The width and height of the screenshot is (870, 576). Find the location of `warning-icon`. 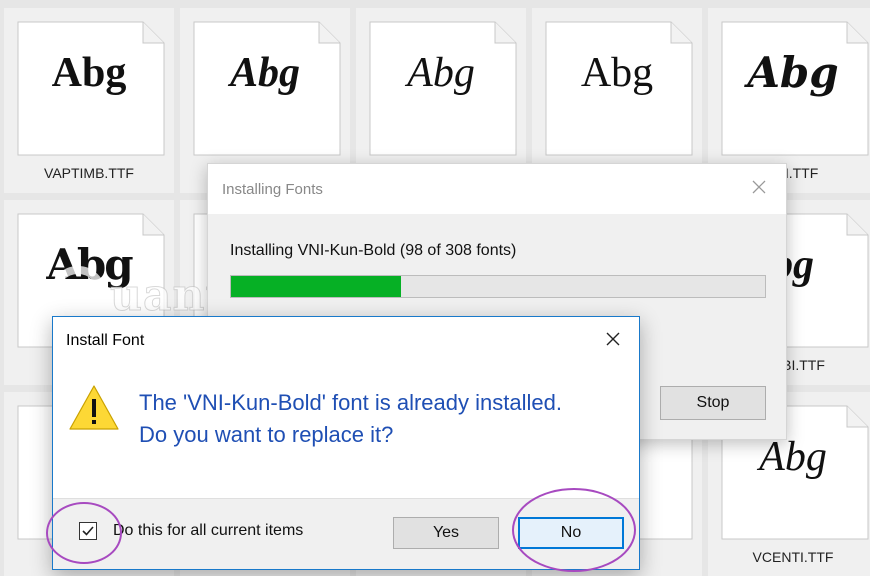

warning-icon is located at coordinates (94, 408).